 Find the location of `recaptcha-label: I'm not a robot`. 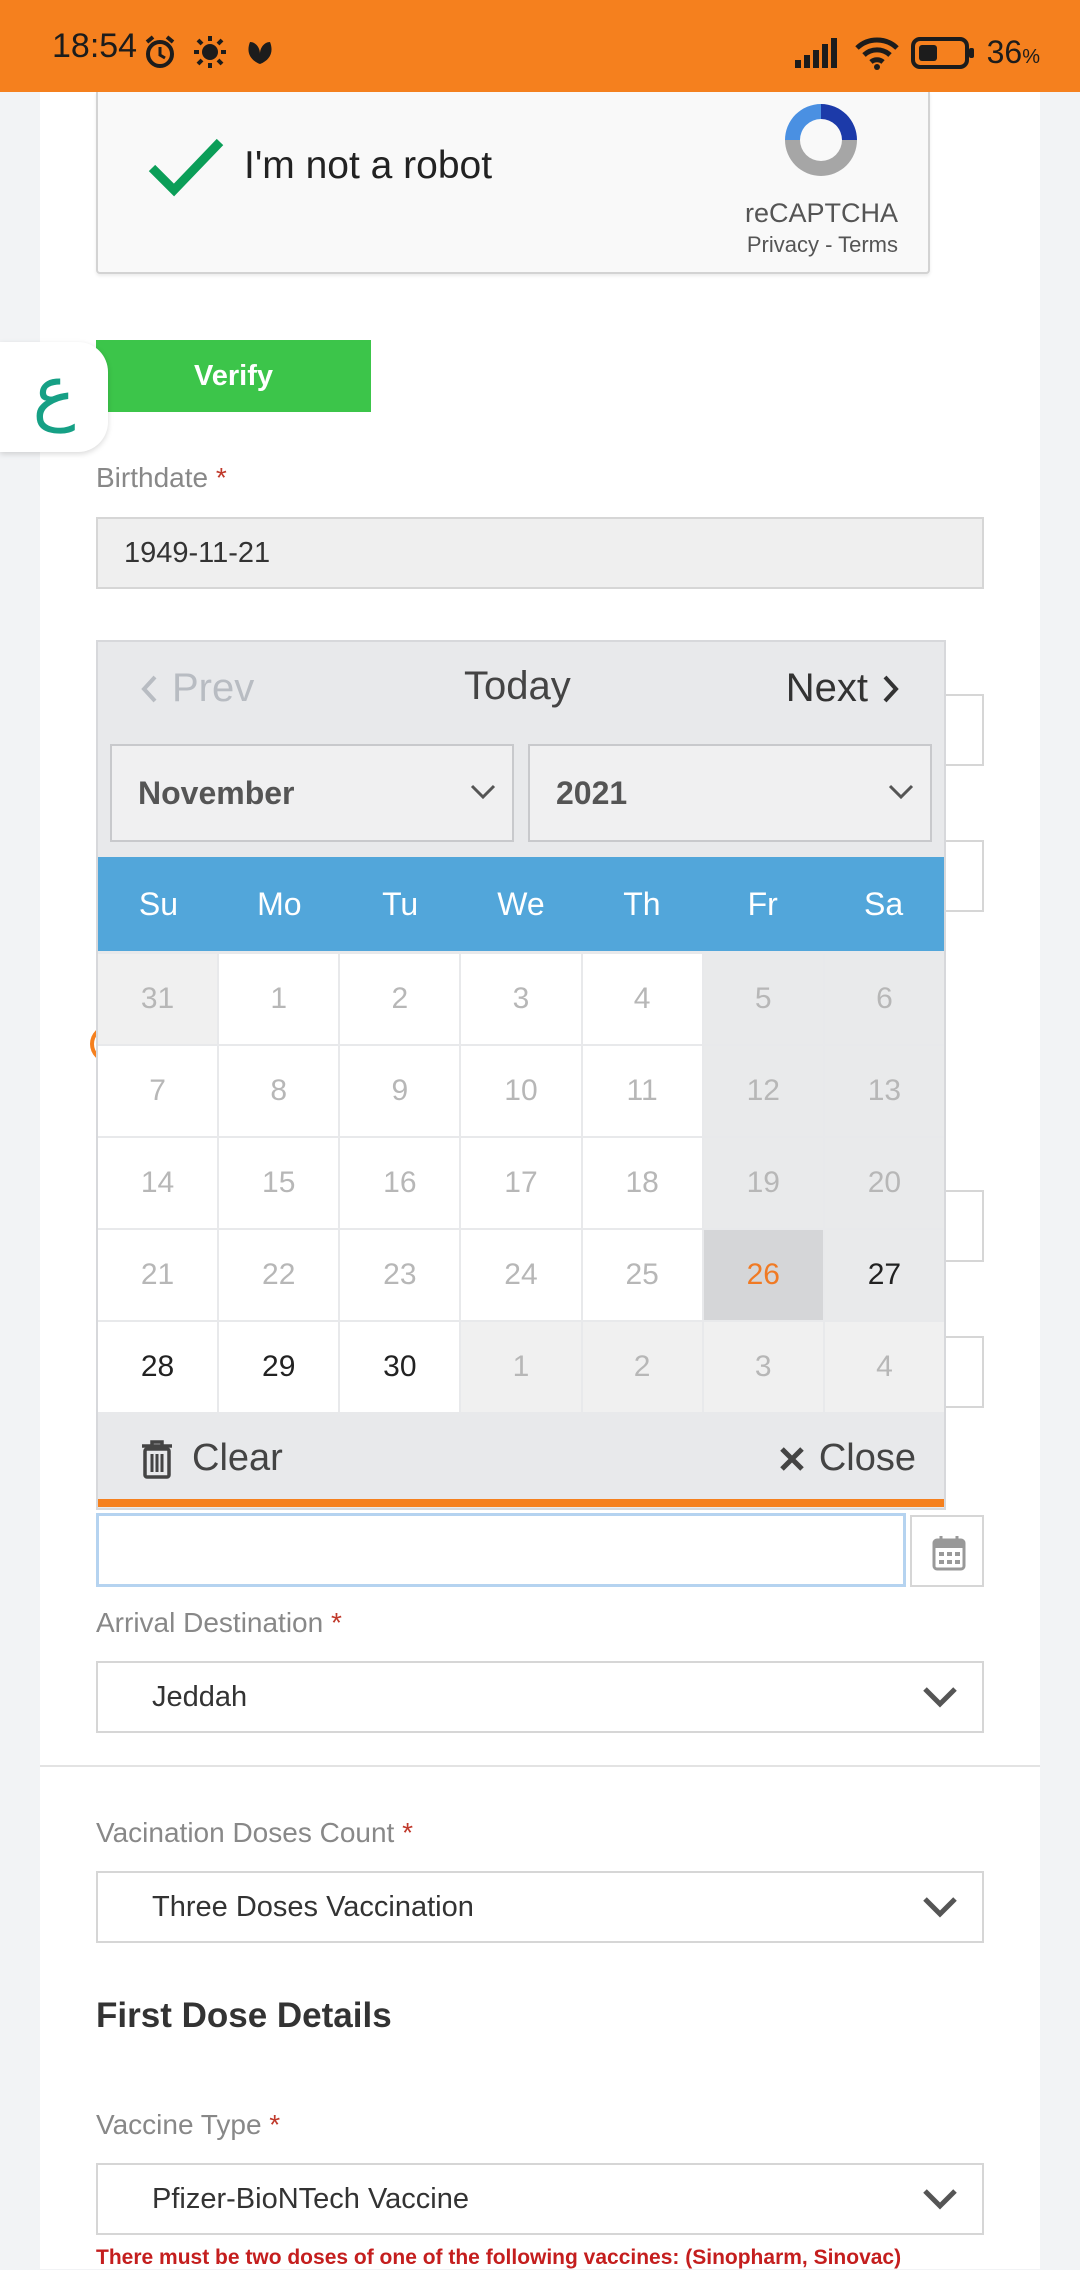

recaptcha-label: I'm not a robot is located at coordinates (368, 165).